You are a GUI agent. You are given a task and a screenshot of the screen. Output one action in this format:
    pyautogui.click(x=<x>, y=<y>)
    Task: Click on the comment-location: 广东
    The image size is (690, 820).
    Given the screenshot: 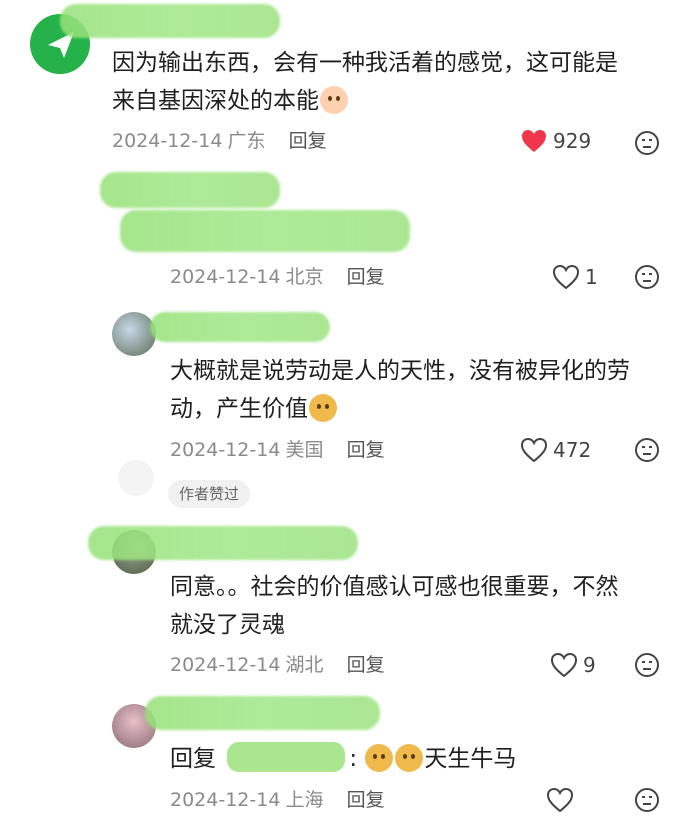 What is the action you would take?
    pyautogui.click(x=246, y=141)
    